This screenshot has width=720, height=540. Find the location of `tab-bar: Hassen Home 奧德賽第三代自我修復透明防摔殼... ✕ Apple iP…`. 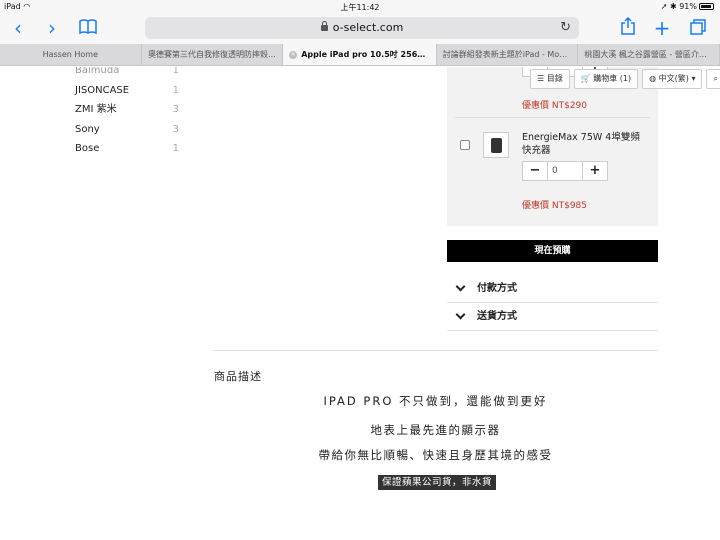

tab-bar: Hassen Home 奧德賽第三代自我修復透明防摔殼... ✕ Apple iP… is located at coordinates (360, 55).